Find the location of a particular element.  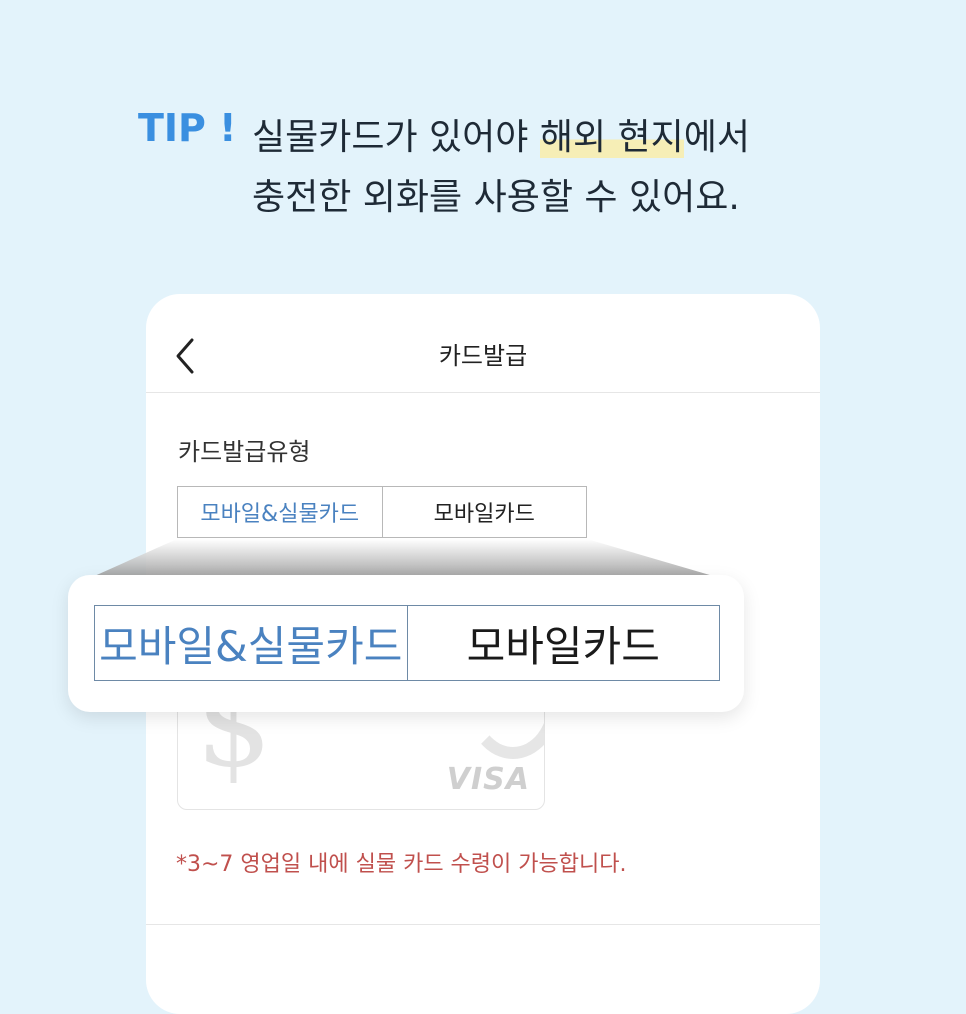

card-type-selector: 모바일&실물카드 모바일카드 is located at coordinates (382, 512).